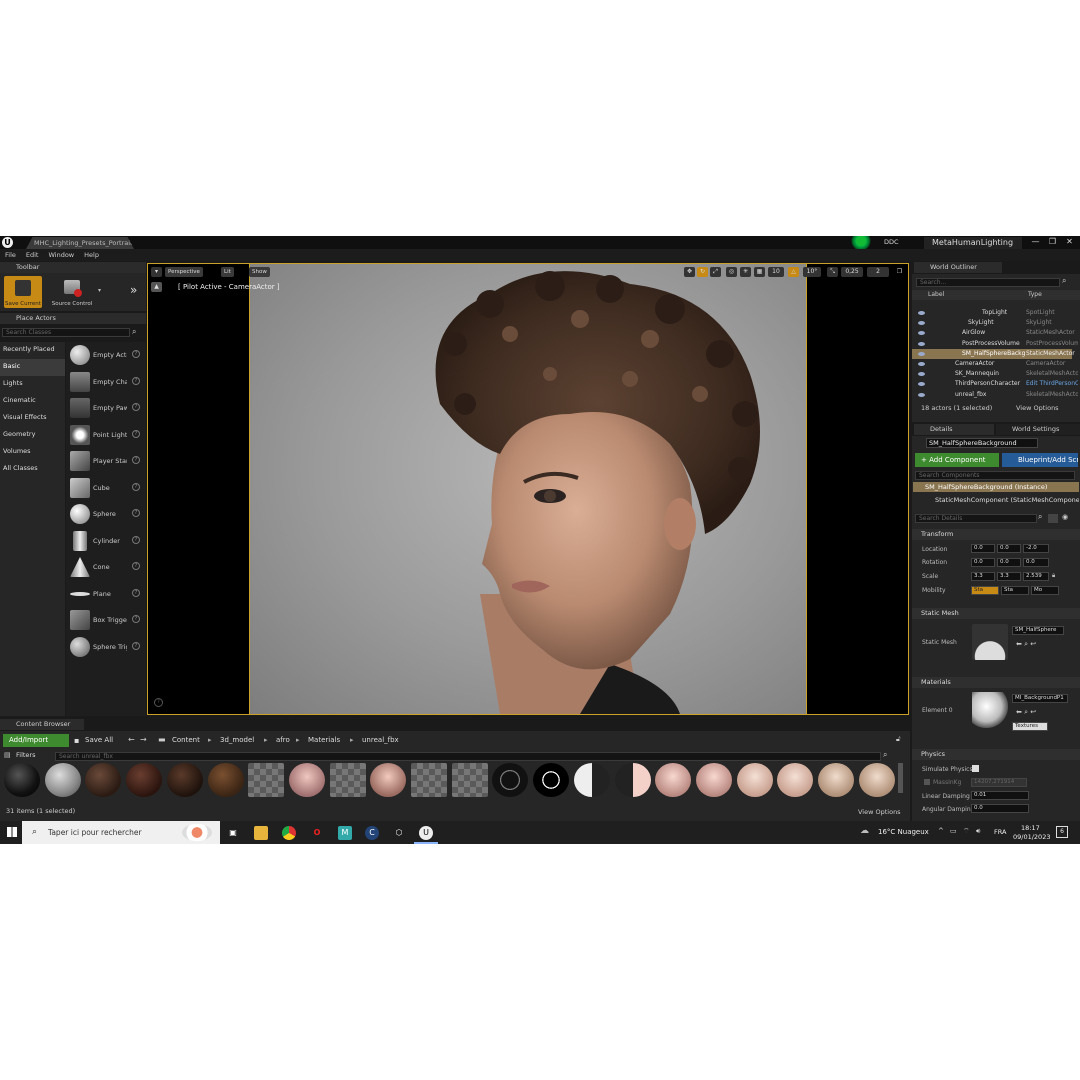  Describe the element at coordinates (996, 613) in the screenshot. I see `static-mesh-section: Static Mesh` at that location.